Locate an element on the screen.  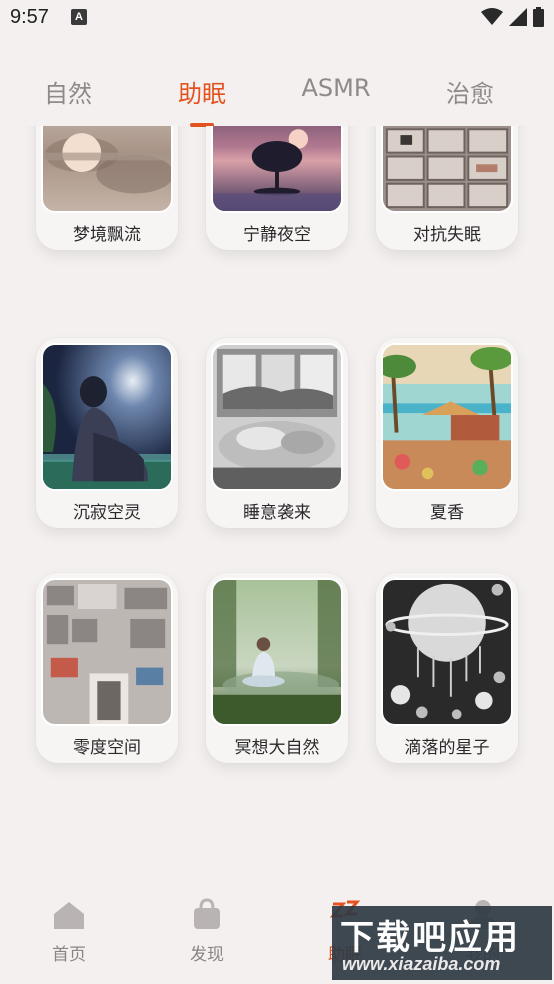
signal-icon is located at coordinates (518, 17).